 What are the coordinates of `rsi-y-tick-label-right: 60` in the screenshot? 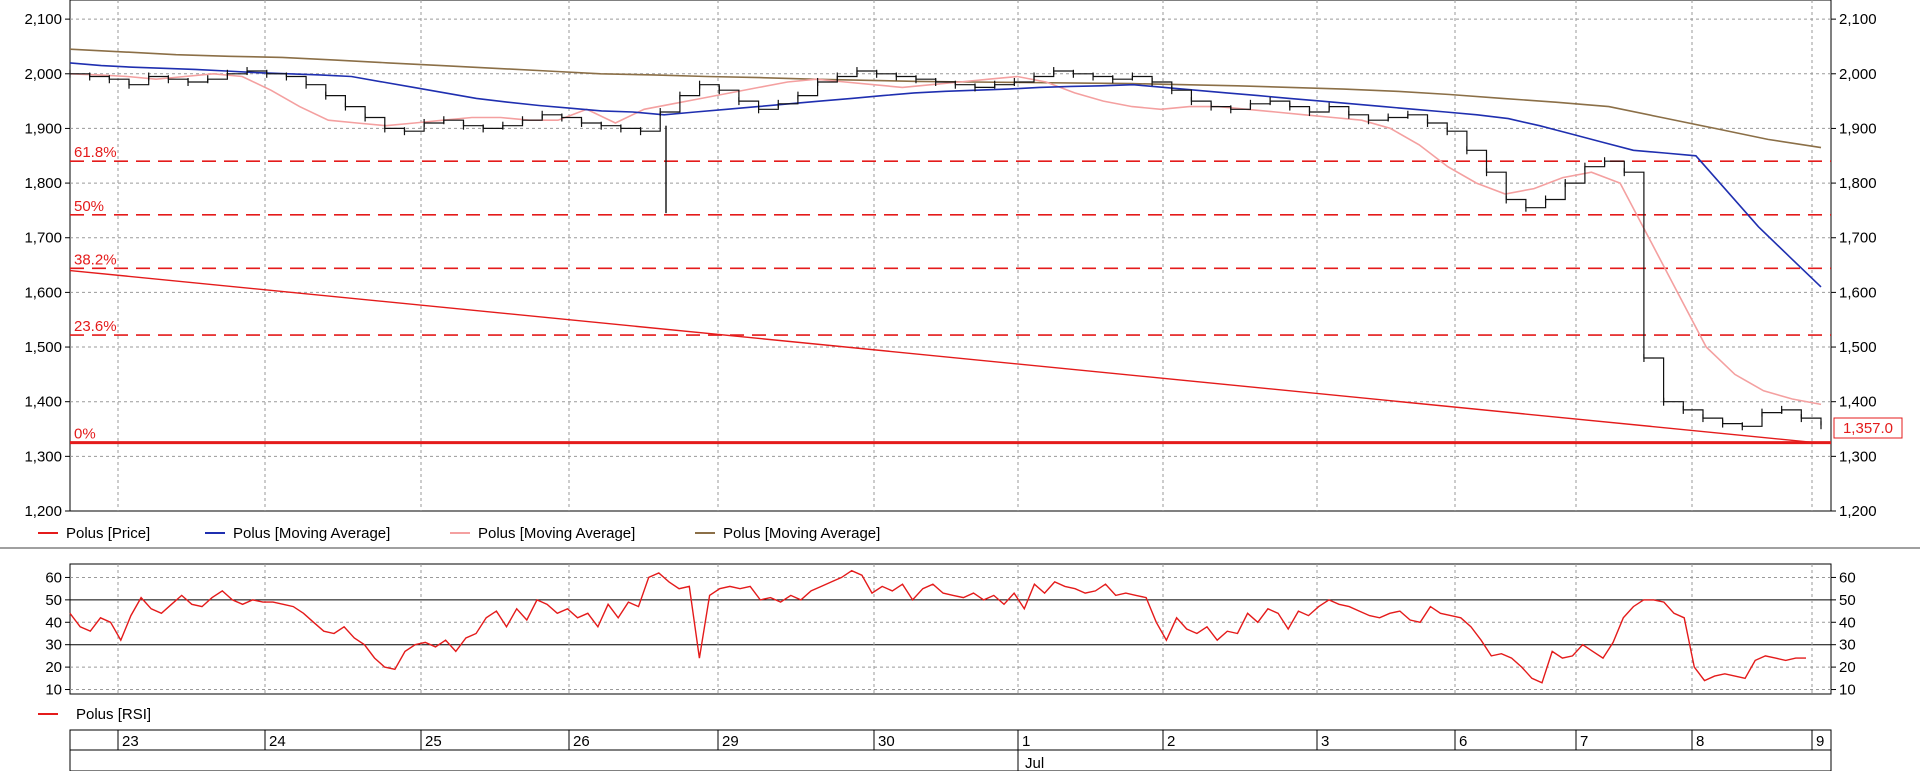 It's located at (1847, 577).